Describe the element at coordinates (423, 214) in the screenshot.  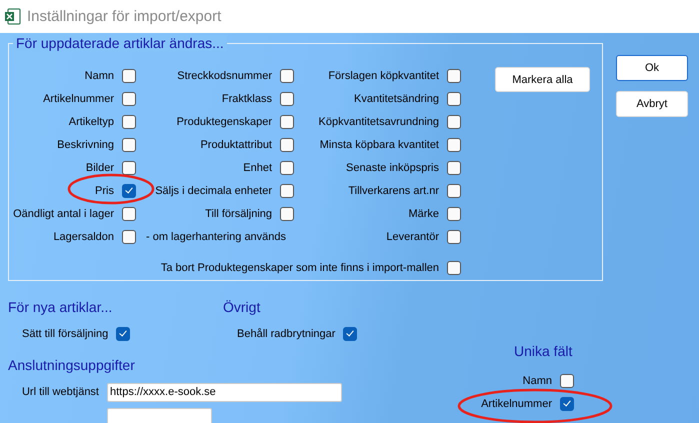
I see `checkbox-label: Märke` at that location.